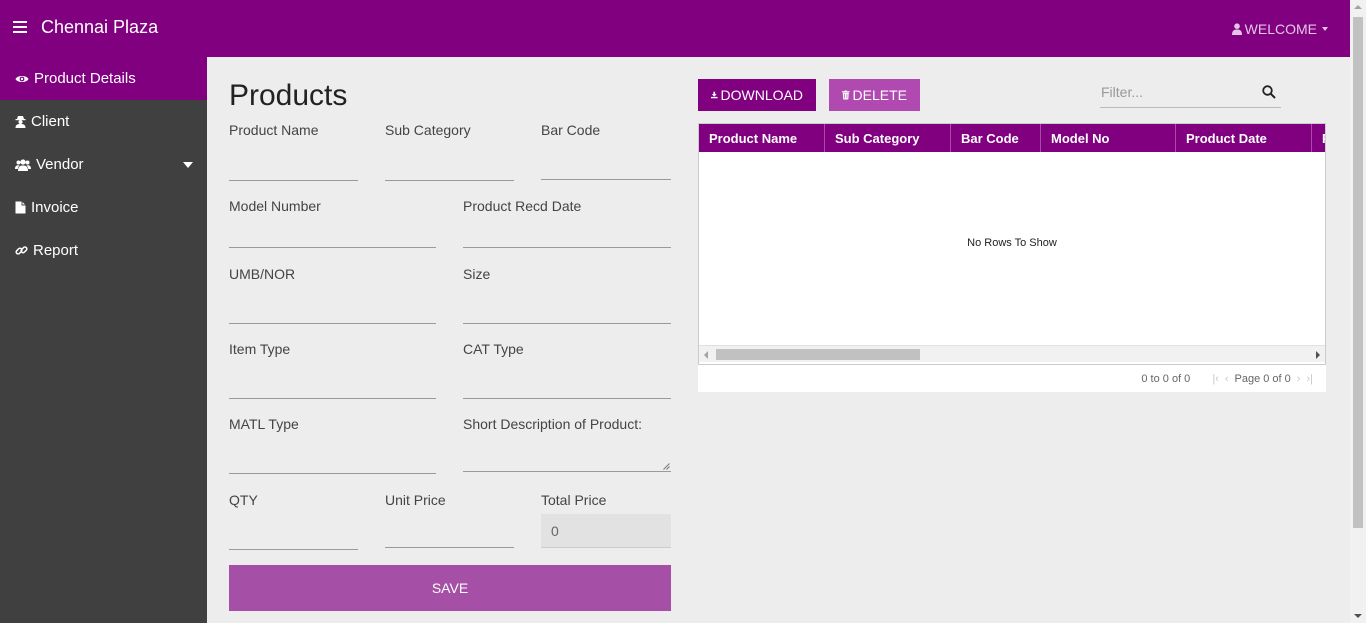 The image size is (1366, 623). What do you see at coordinates (552, 424) in the screenshot?
I see `short-description-label: Short Description of Product:` at bounding box center [552, 424].